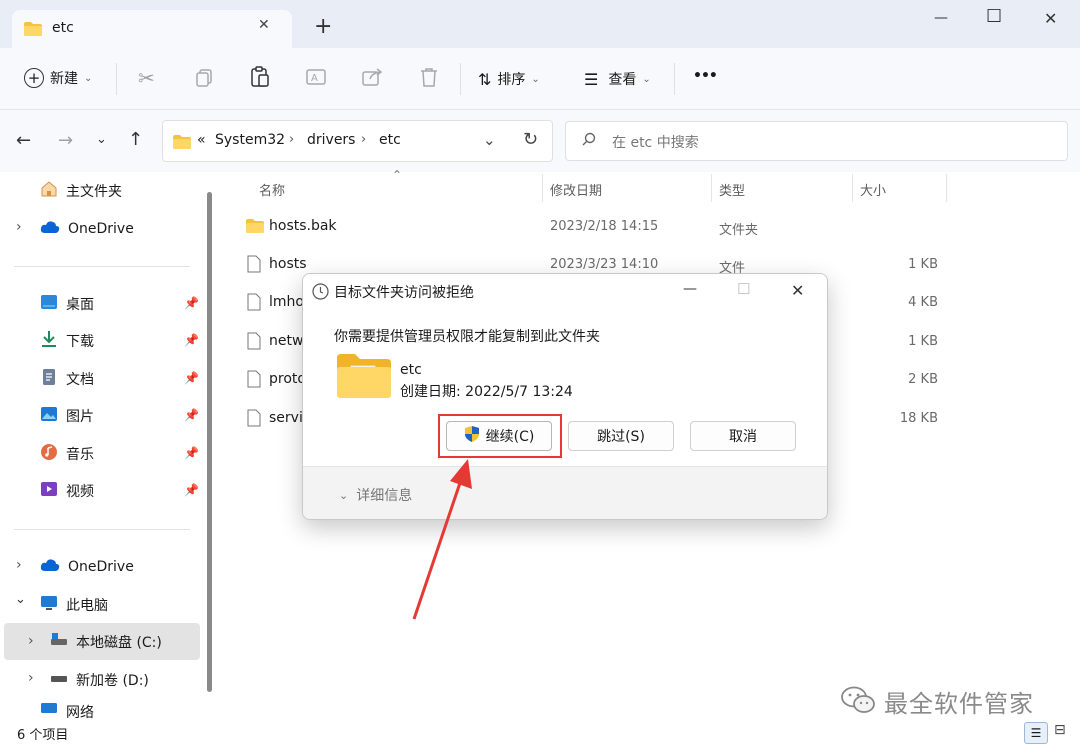 The height and width of the screenshot is (748, 1080). I want to click on file-size: 2 KB, so click(923, 379).